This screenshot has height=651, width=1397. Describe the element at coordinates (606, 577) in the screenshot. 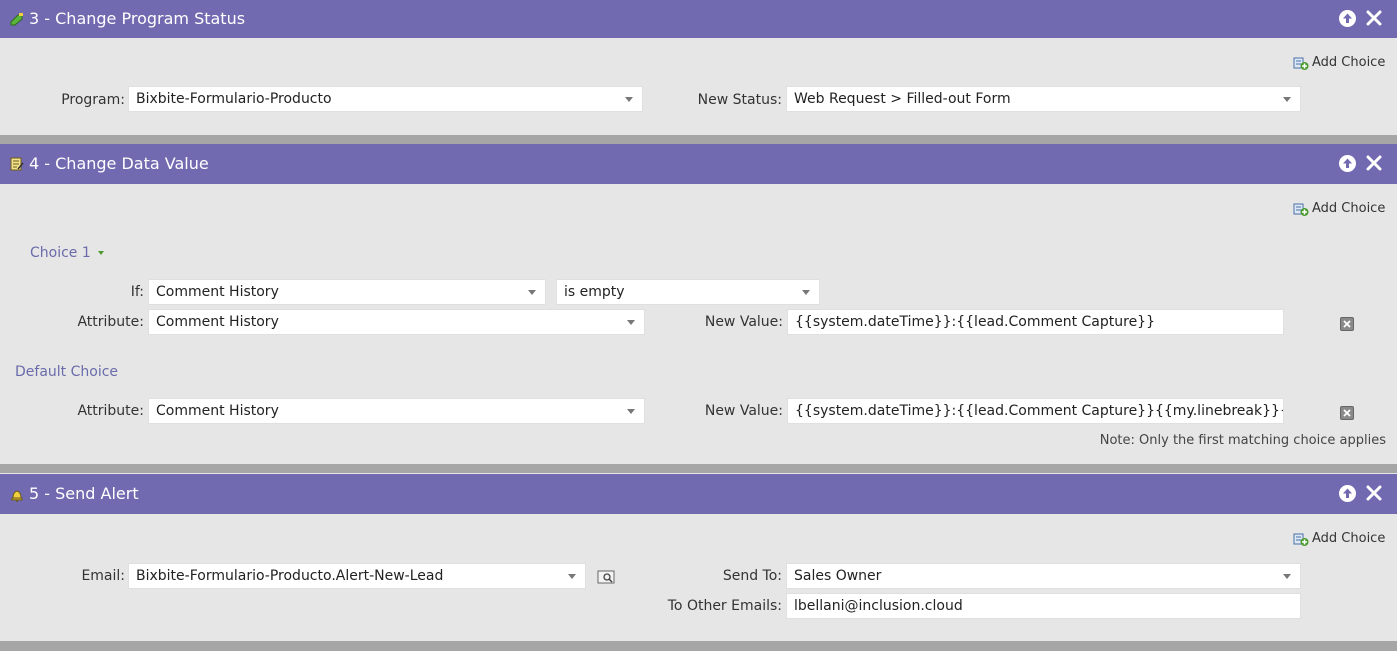

I see `preview-email-icon` at that location.